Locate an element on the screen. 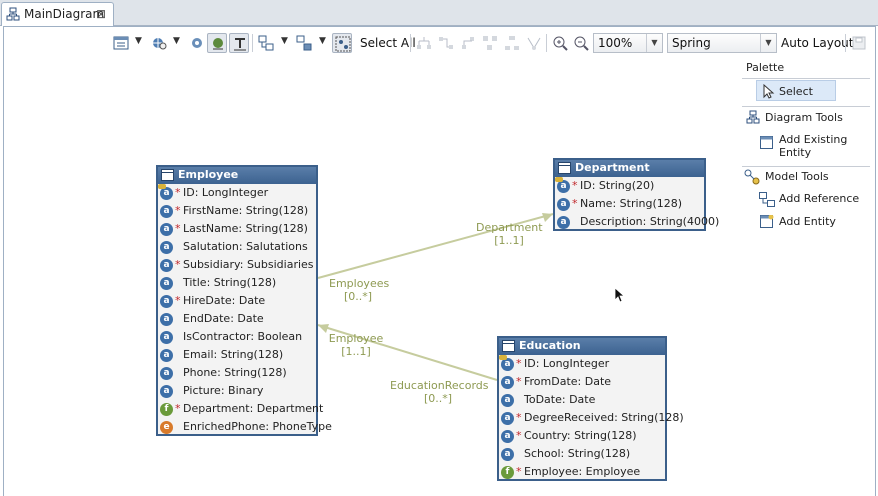 This screenshot has width=878, height=496. entity-header: Education is located at coordinates (582, 346).